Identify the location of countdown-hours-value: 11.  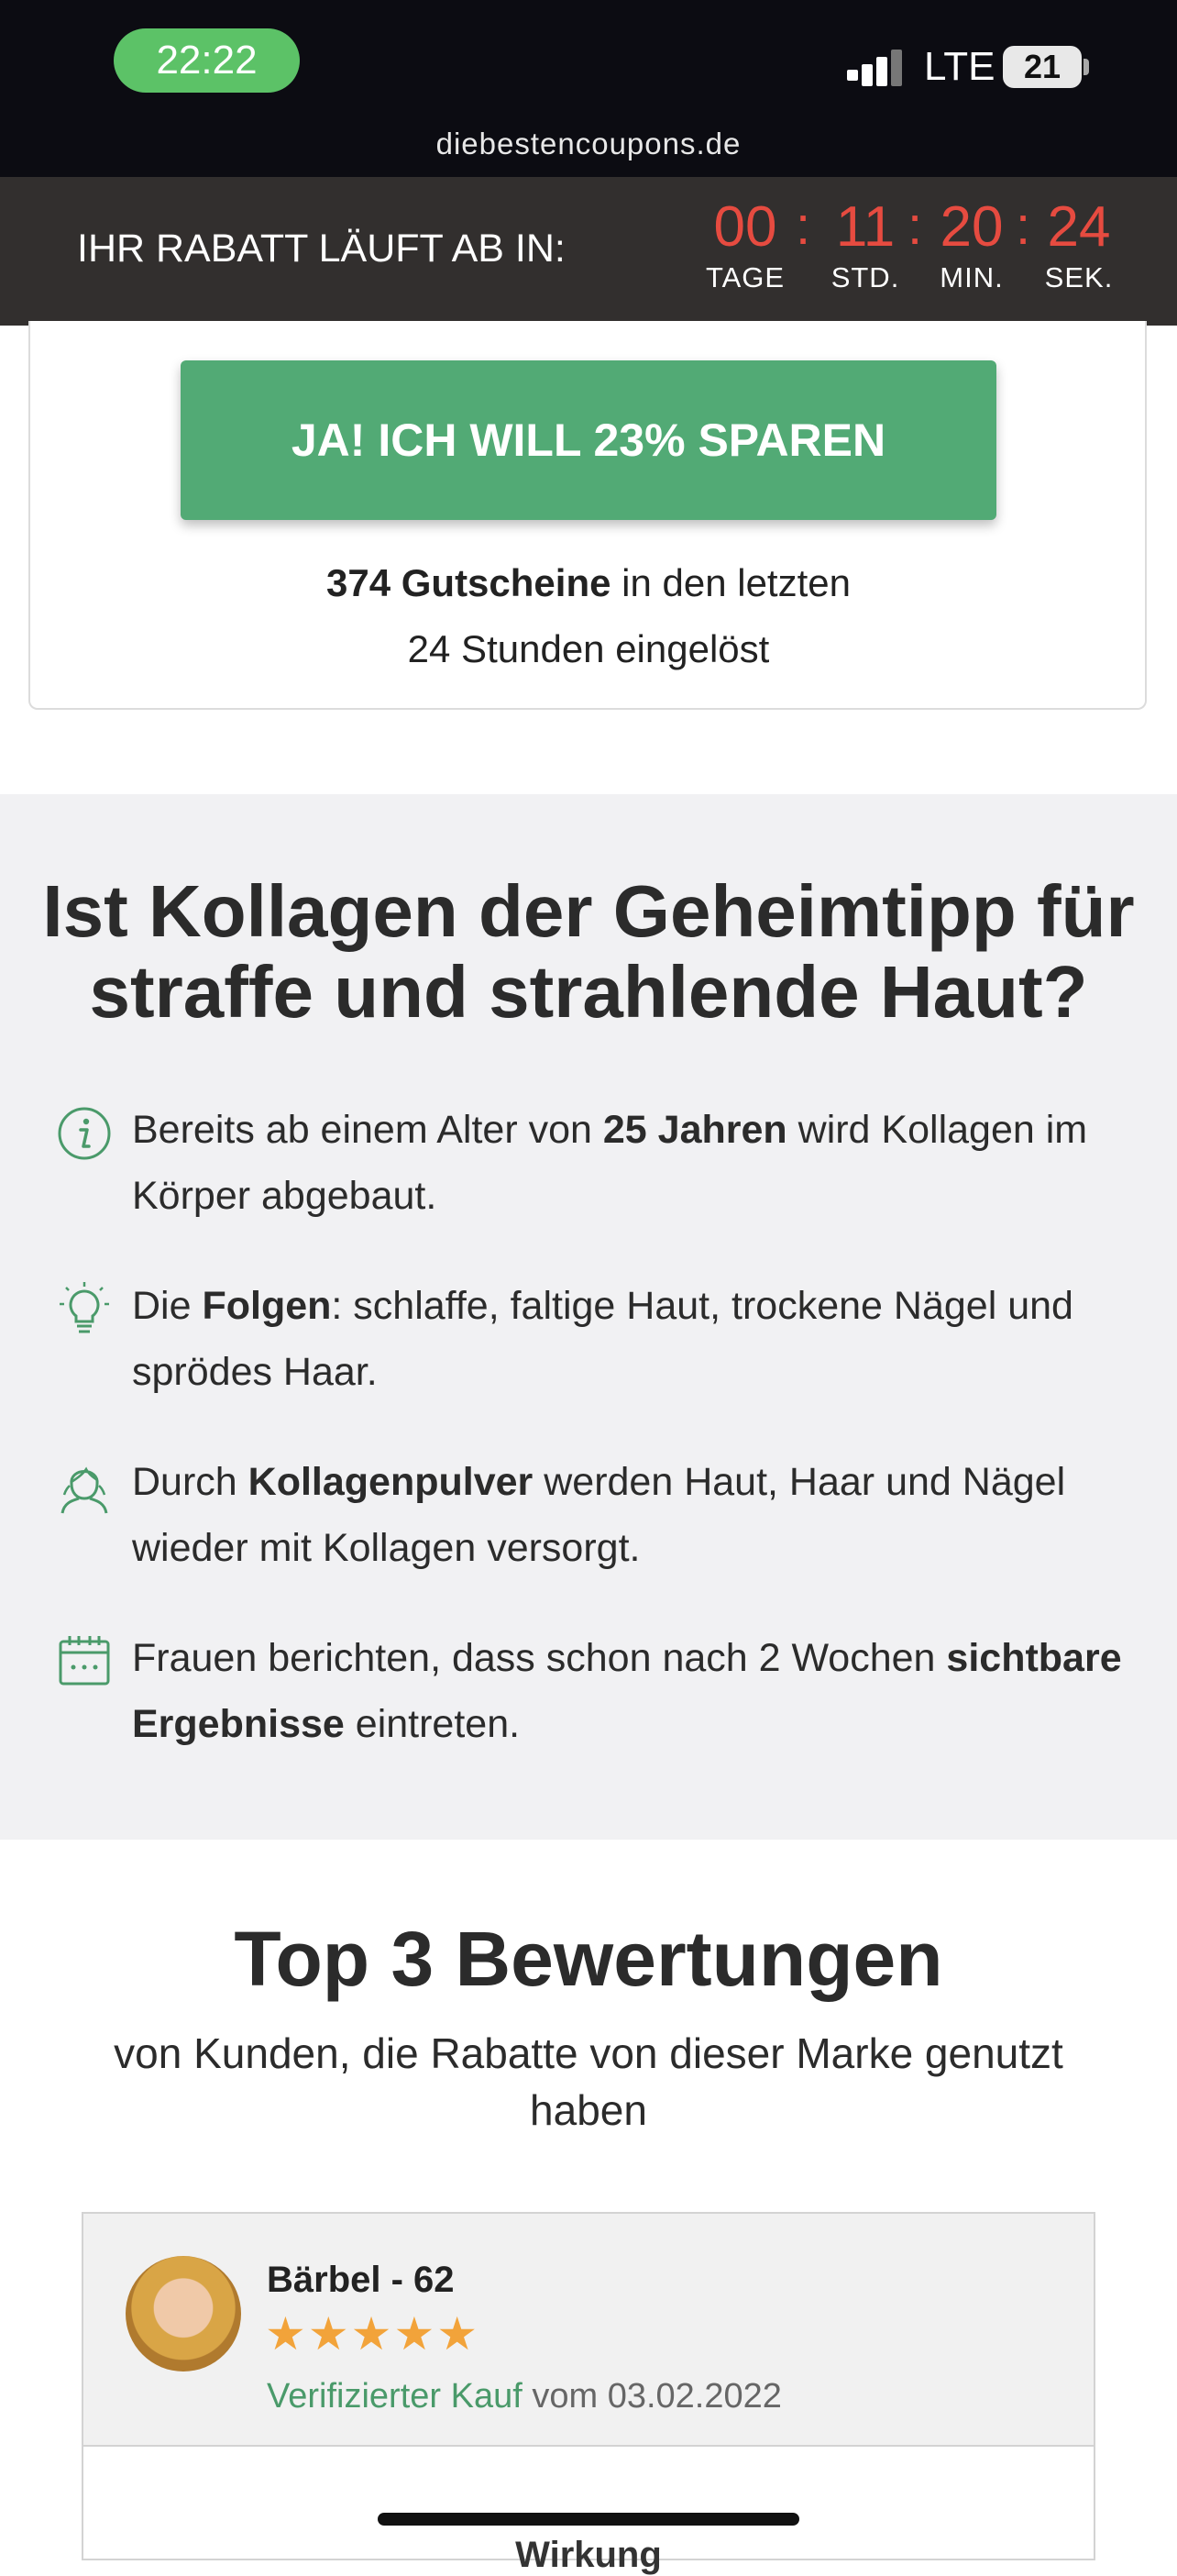
(865, 227).